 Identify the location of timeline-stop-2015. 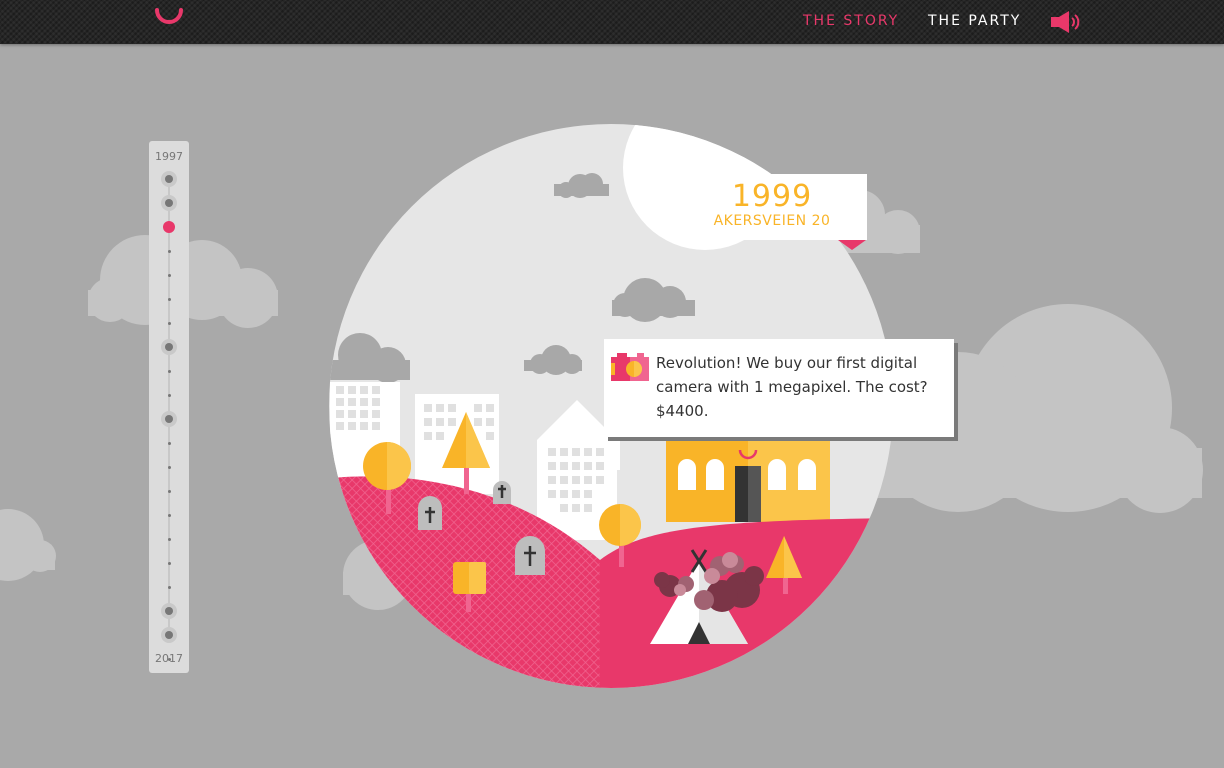
(169, 611).